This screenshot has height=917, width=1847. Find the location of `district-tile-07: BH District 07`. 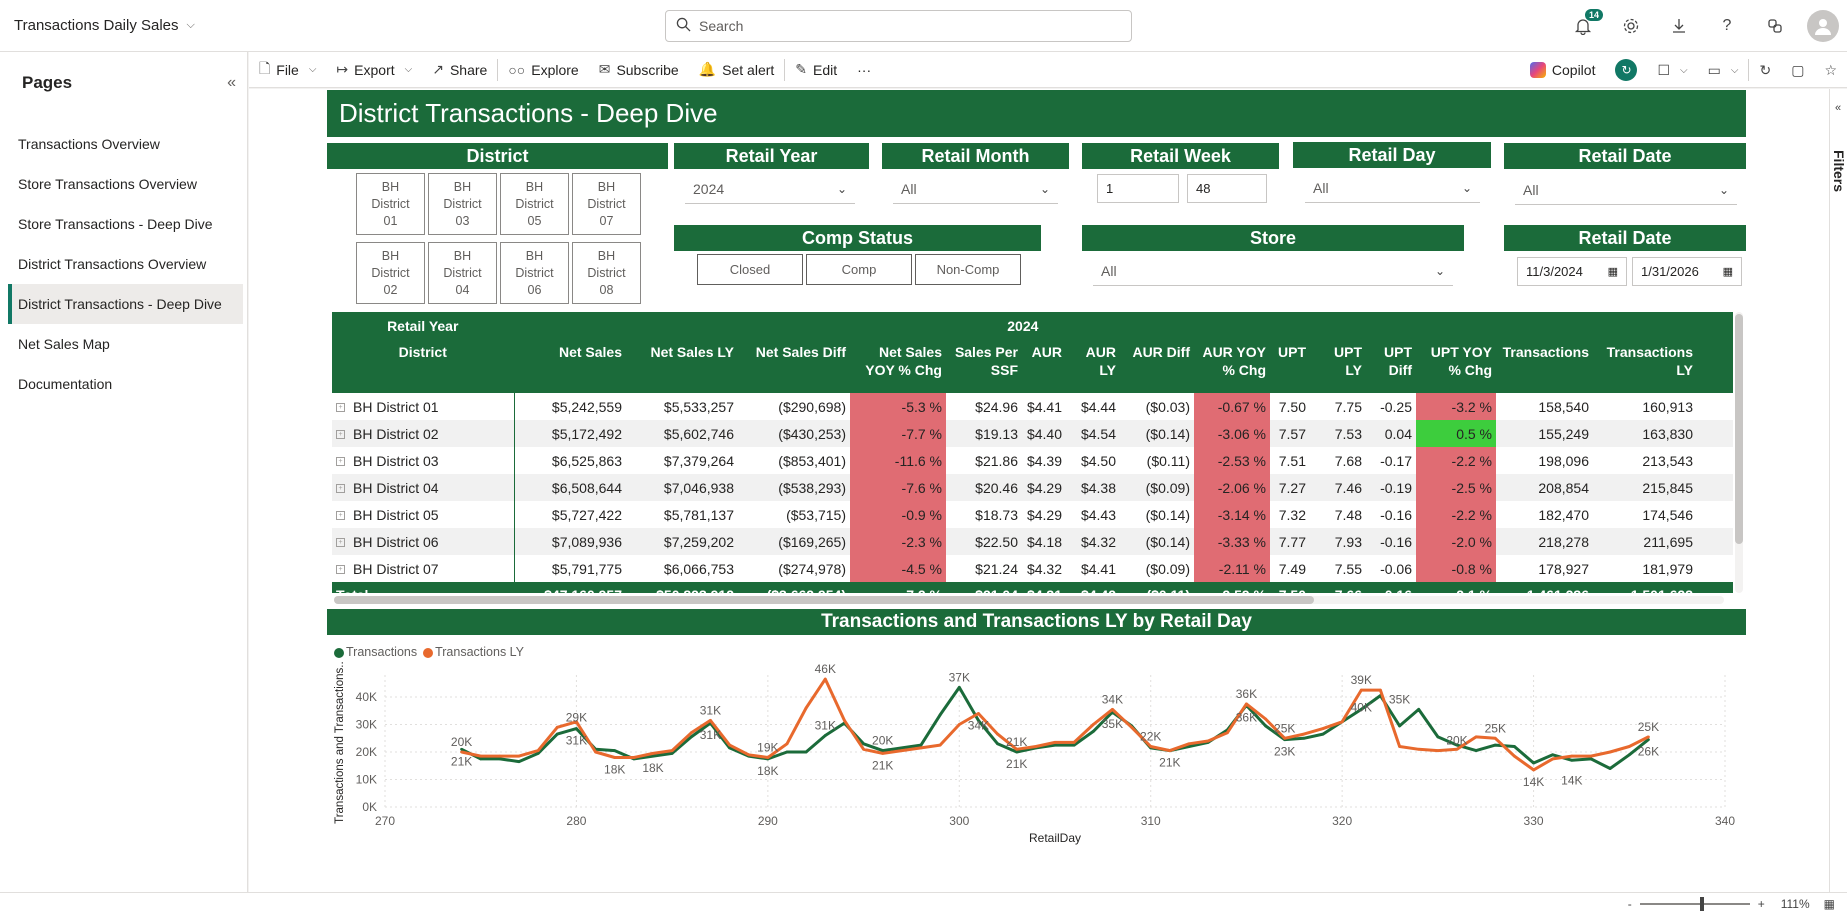

district-tile-07: BH District 07 is located at coordinates (606, 204).